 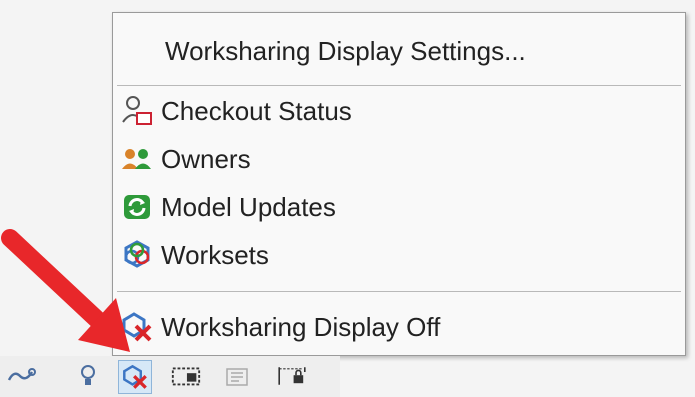 What do you see at coordinates (399, 255) in the screenshot?
I see `menu-item-worksets: Worksets` at bounding box center [399, 255].